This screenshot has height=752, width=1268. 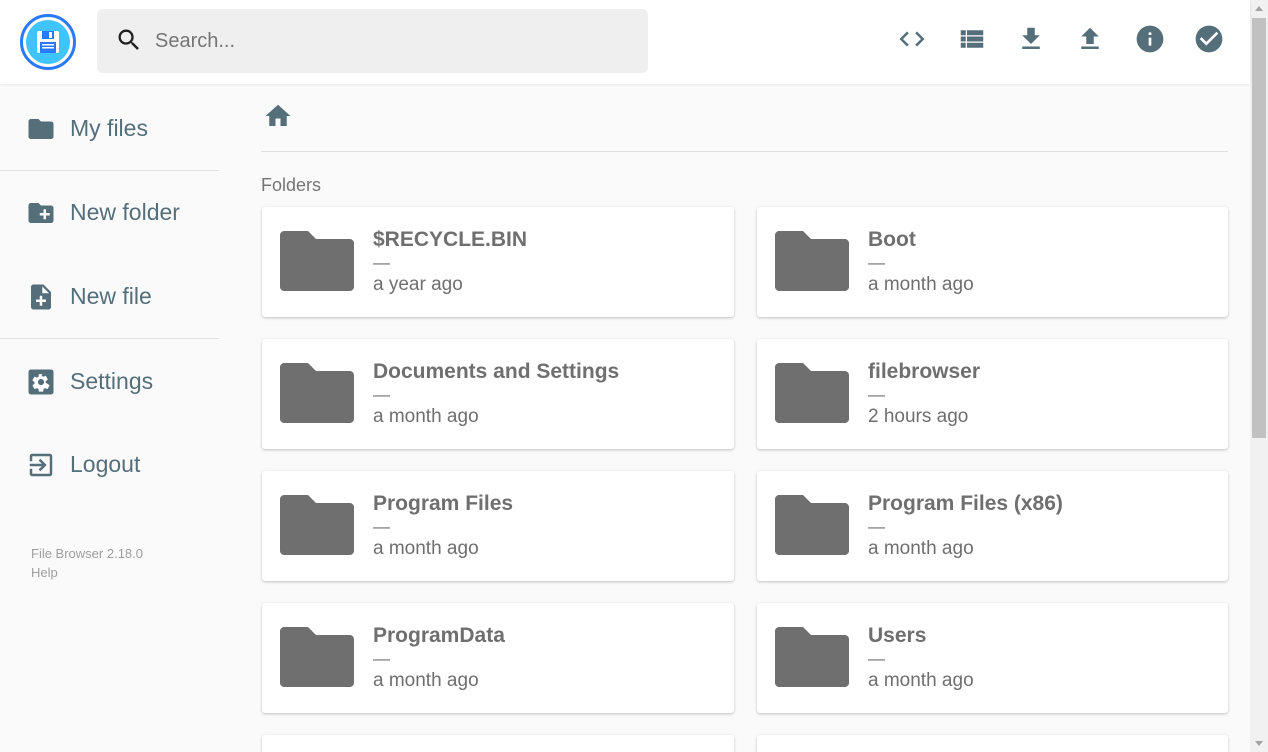 What do you see at coordinates (450, 239) in the screenshot?
I see `folder-name: $RECYCLE.BIN` at bounding box center [450, 239].